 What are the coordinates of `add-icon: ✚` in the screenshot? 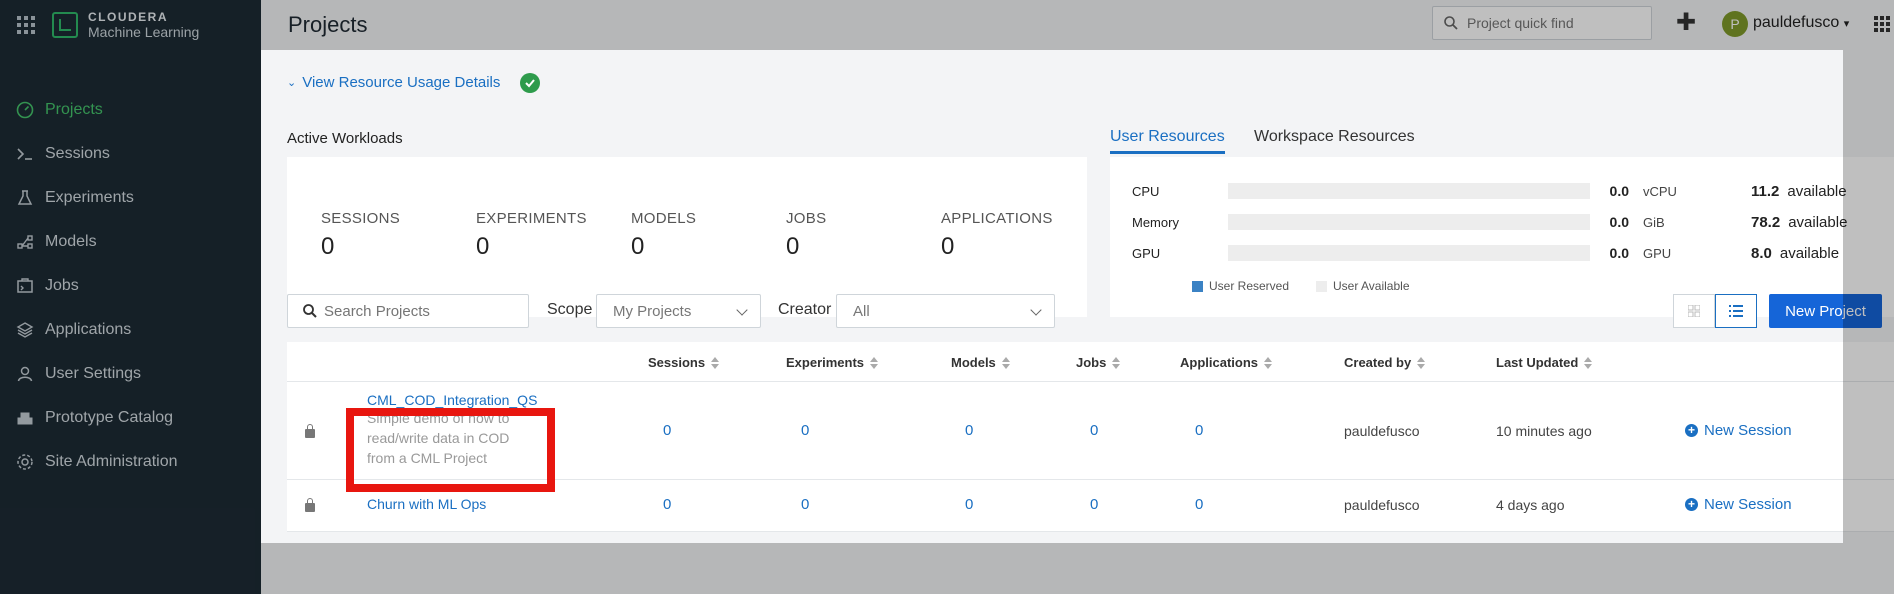 It's located at (1686, 23).